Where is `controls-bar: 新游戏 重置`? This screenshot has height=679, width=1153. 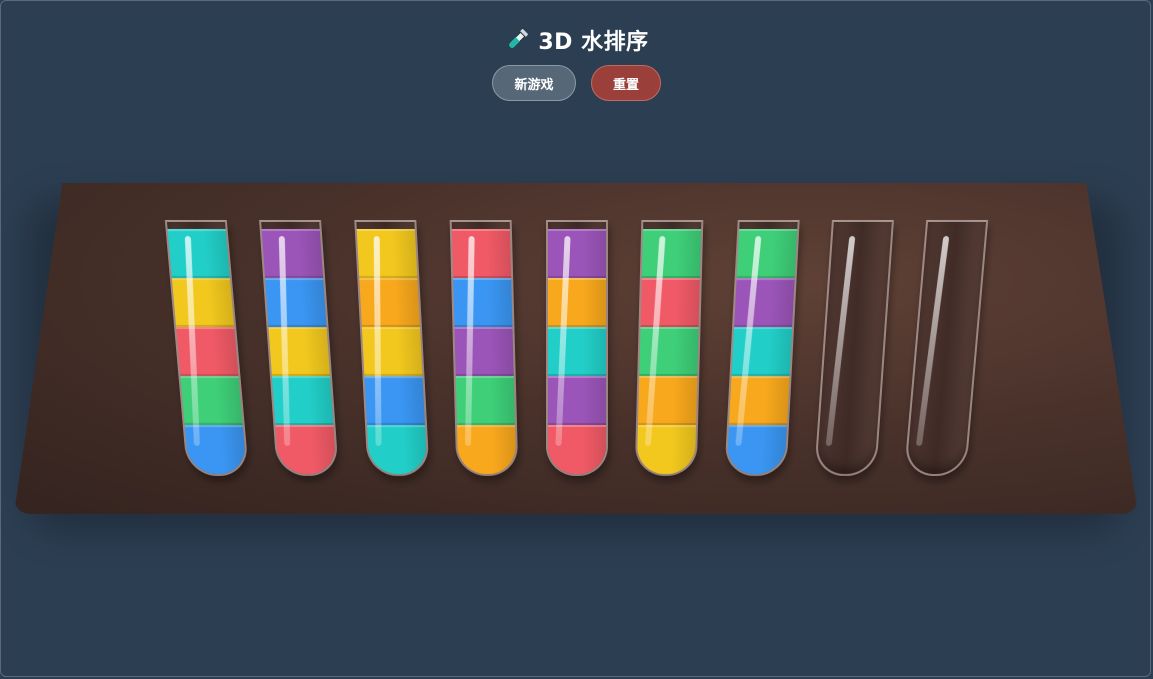
controls-bar: 新游戏 重置 is located at coordinates (576, 83).